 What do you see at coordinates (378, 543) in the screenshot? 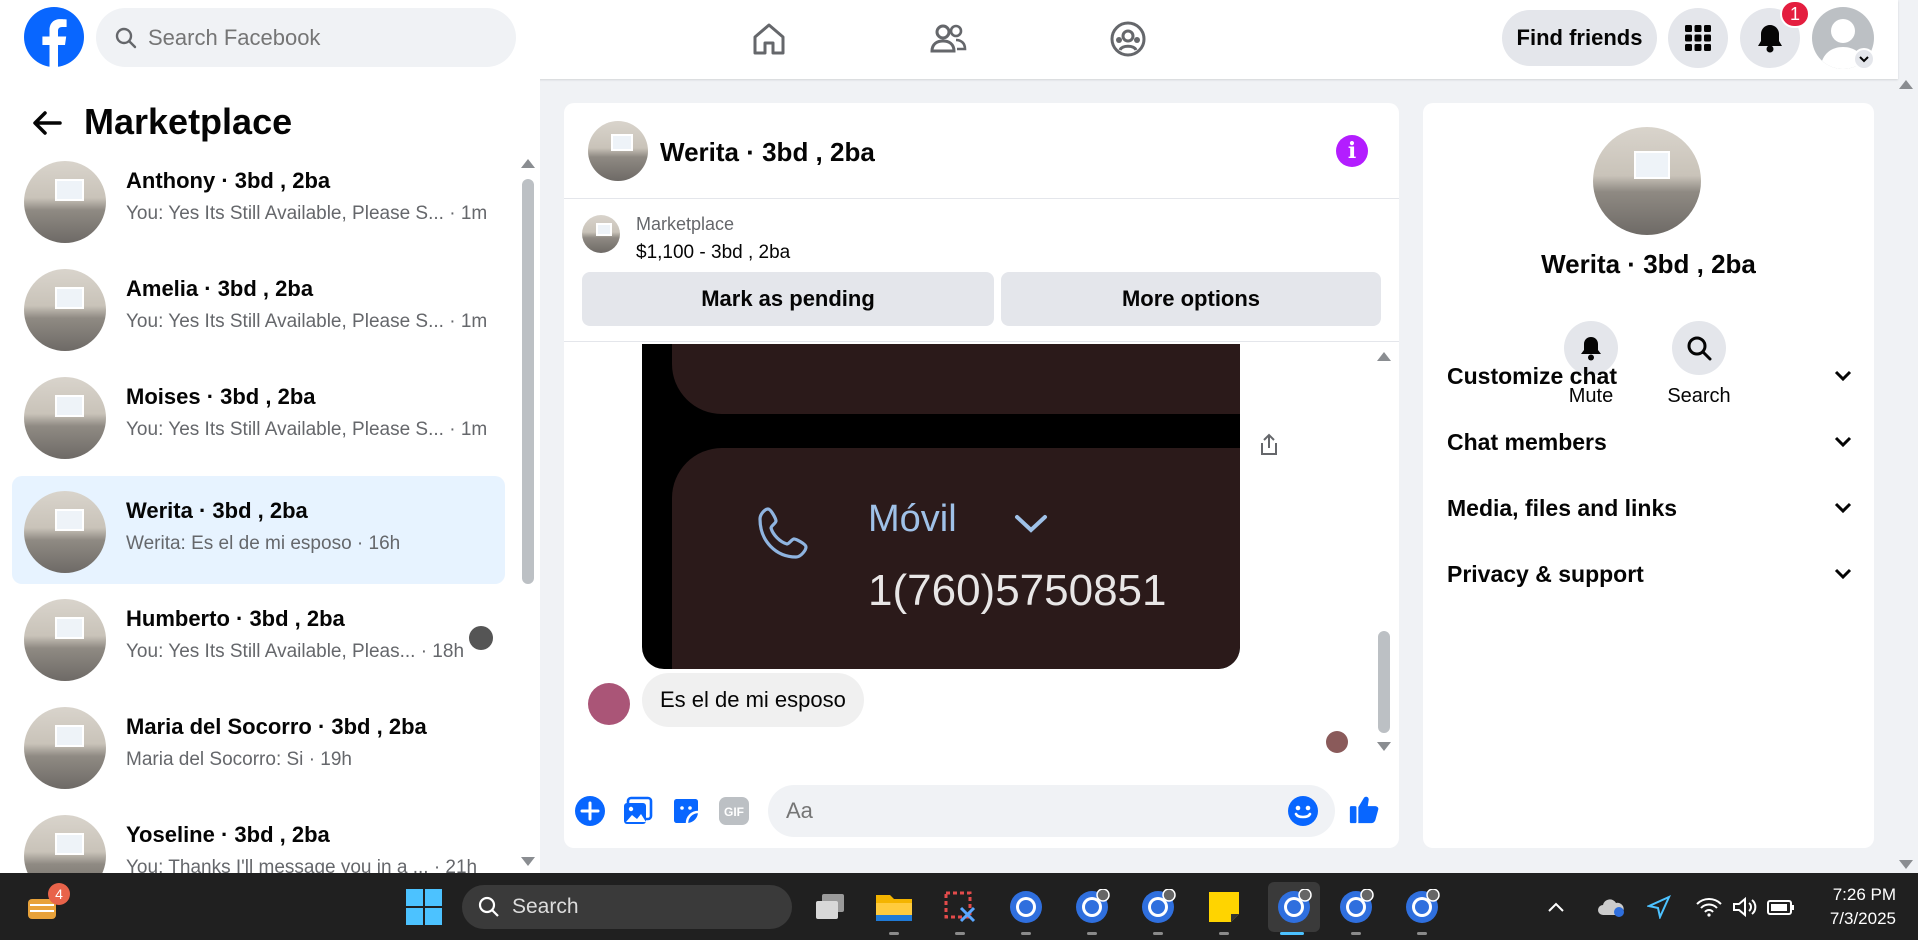
I see `preview-time: · 16h` at bounding box center [378, 543].